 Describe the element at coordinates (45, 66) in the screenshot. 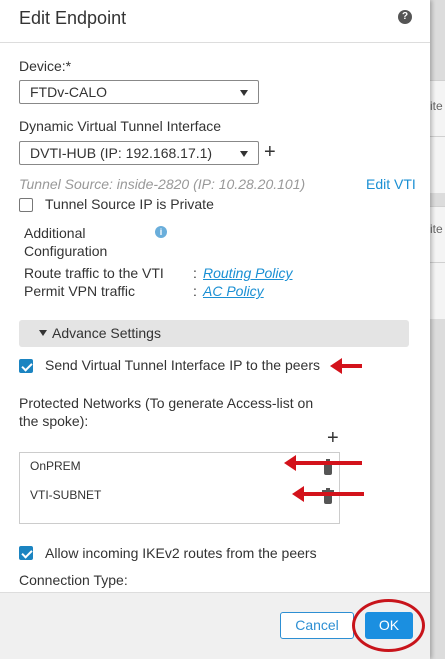

I see `device-label: Device:*` at that location.